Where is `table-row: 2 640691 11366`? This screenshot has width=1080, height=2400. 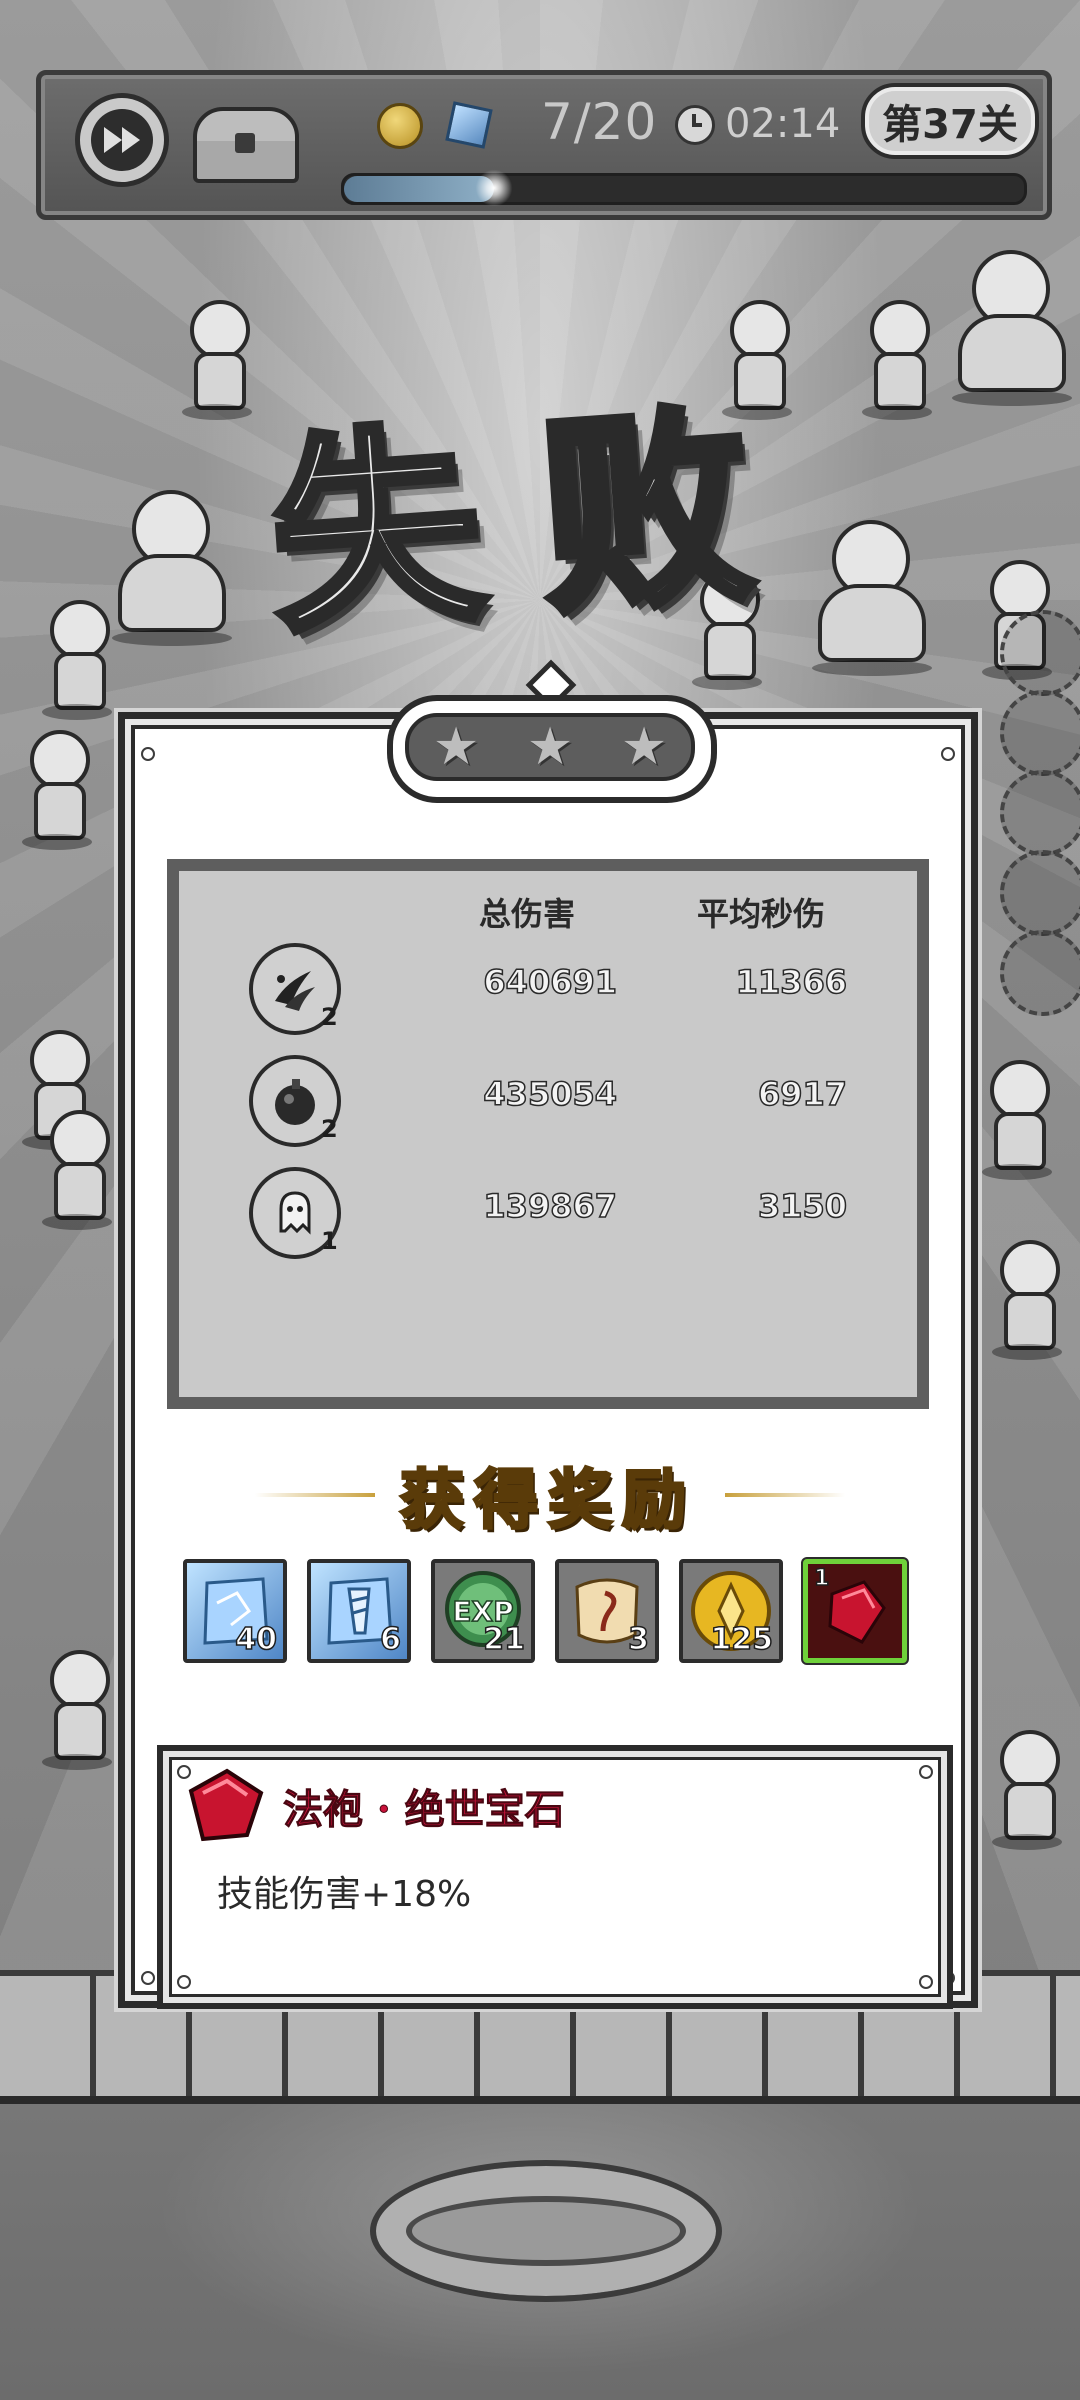
table-row: 2 640691 11366 is located at coordinates (548, 993).